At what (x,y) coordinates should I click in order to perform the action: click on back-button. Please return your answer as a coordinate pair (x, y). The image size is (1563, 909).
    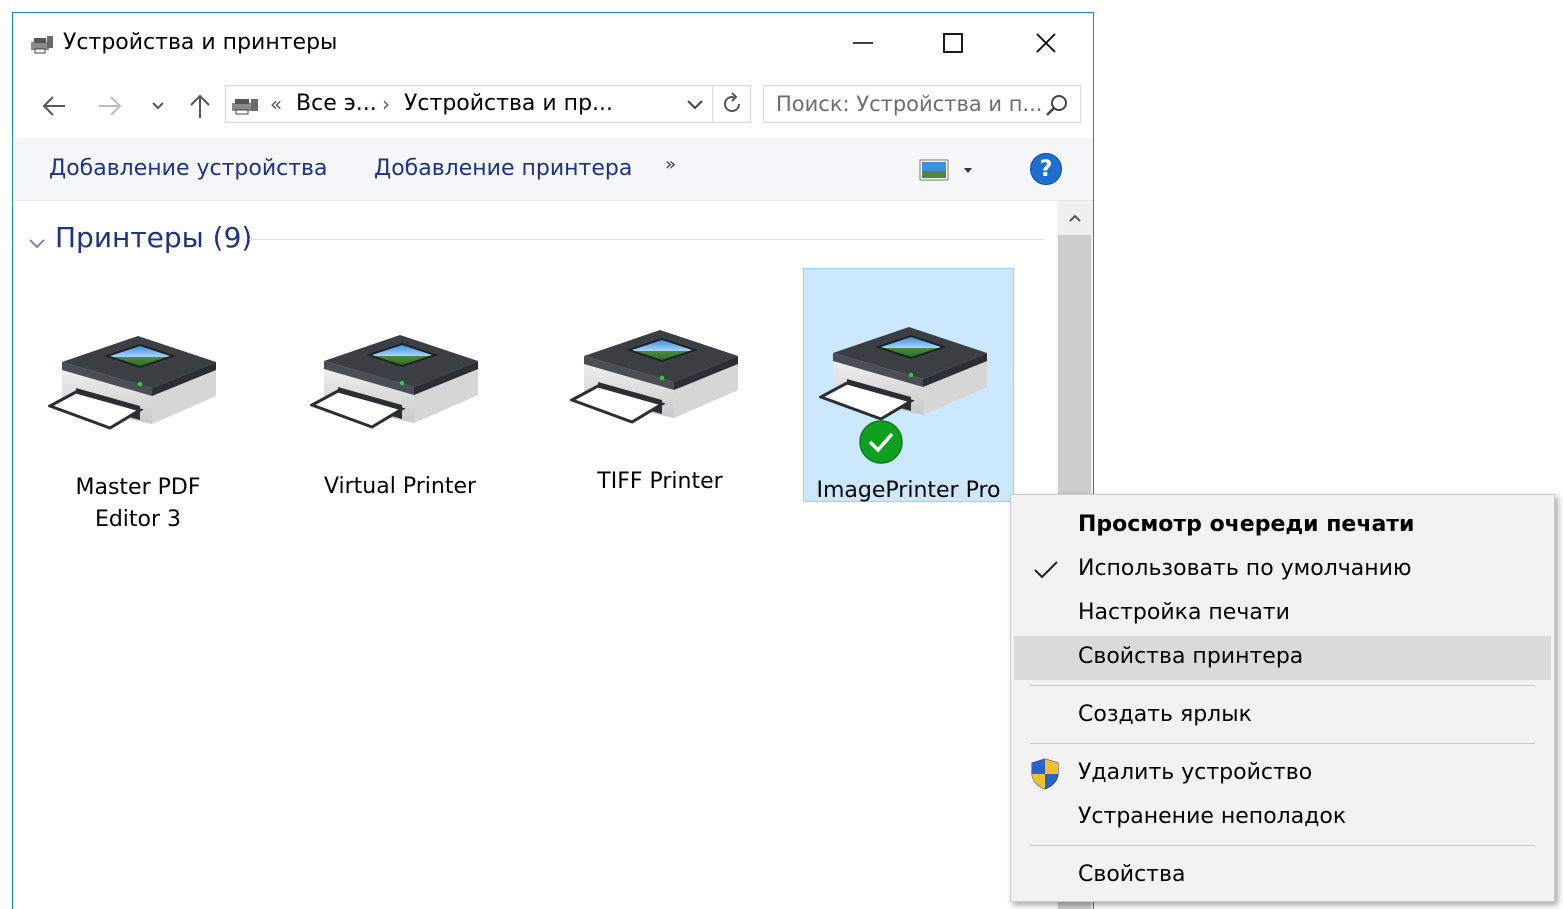
    Looking at the image, I should click on (54, 106).